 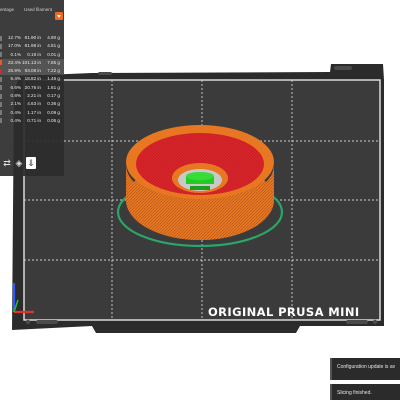 I want to click on legend-weight: 1.46 g, so click(x=53, y=79).